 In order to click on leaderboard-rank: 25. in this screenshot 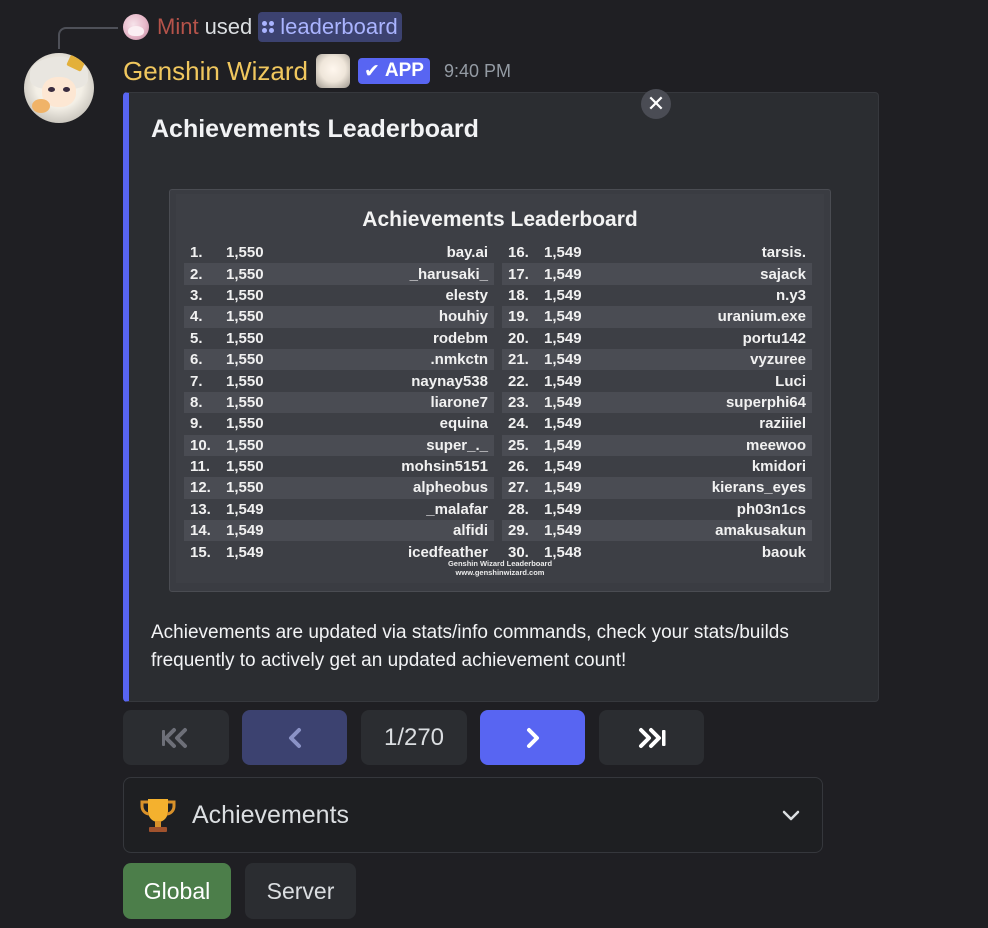, I will do `click(518, 445)`.